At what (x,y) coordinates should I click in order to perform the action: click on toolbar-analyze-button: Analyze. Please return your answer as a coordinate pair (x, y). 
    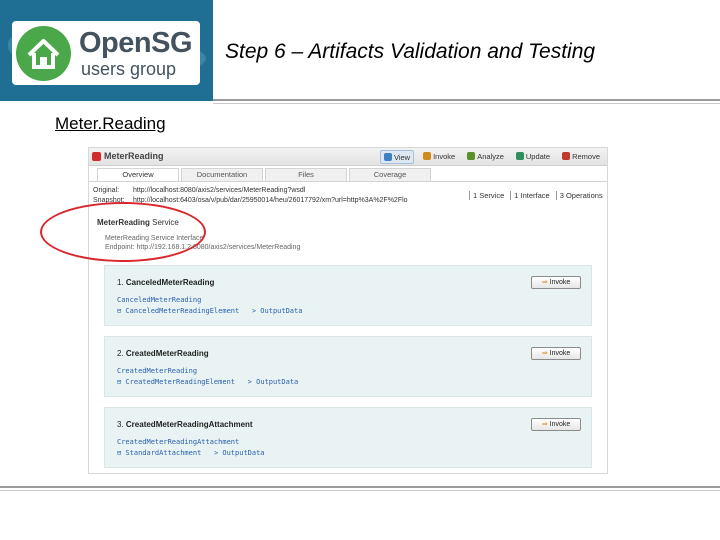
    Looking at the image, I should click on (485, 156).